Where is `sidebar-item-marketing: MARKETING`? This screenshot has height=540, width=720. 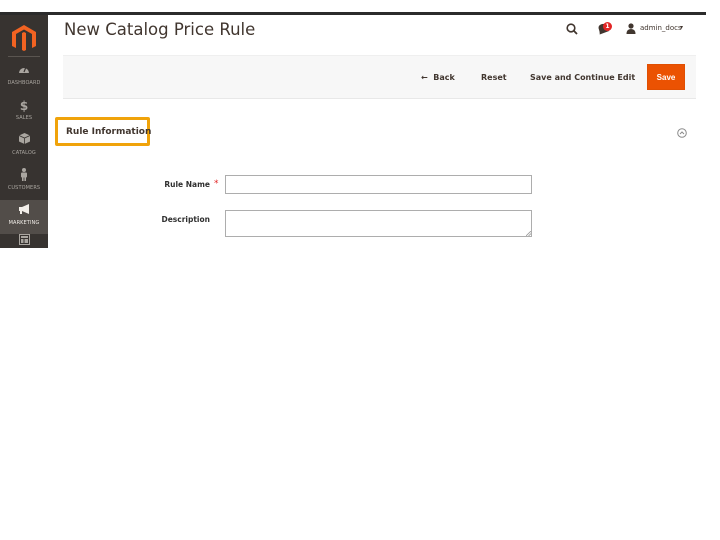
sidebar-item-marketing: MARKETING is located at coordinates (24, 217).